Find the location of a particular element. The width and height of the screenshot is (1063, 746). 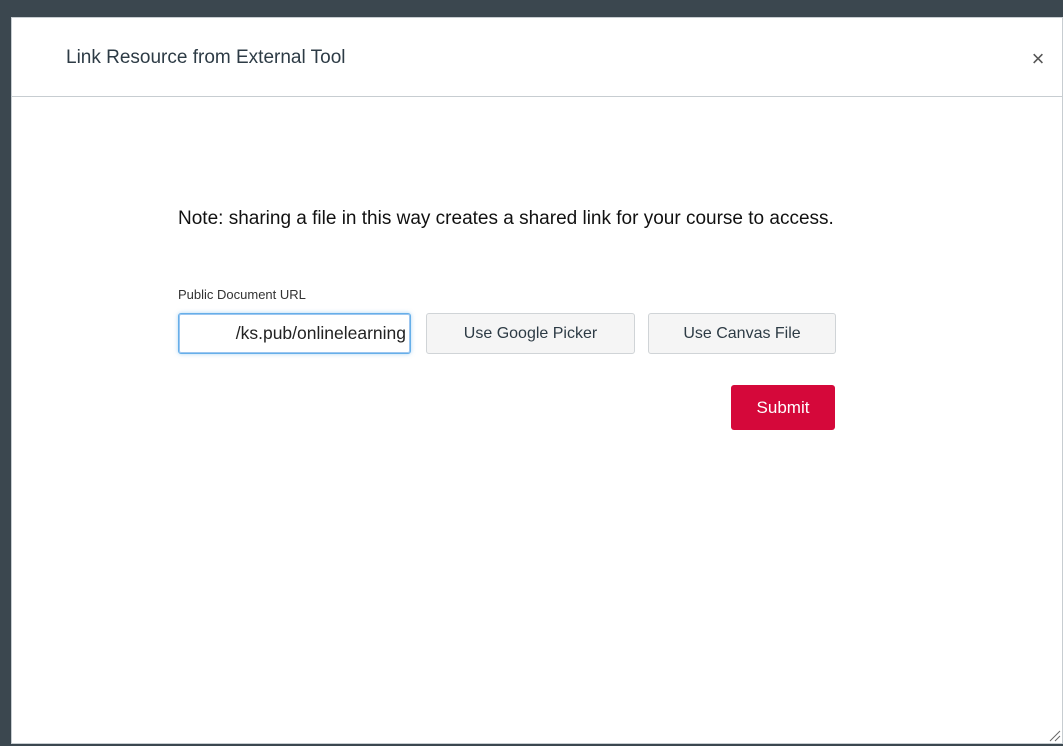

submit-button: Submit is located at coordinates (783, 407).